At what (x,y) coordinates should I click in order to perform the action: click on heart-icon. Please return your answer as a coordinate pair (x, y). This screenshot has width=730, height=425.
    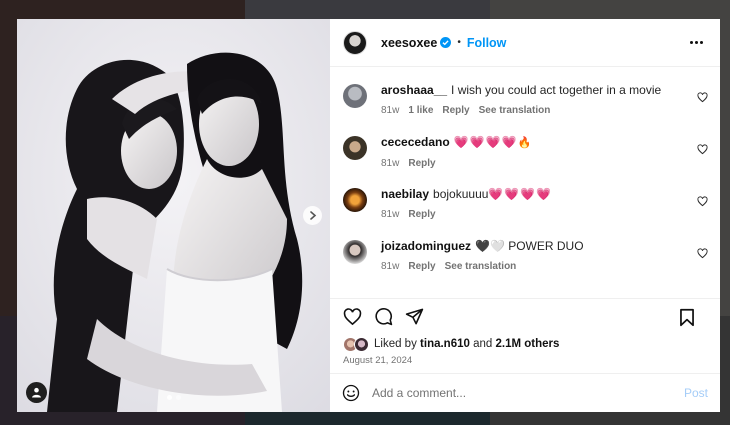
    Looking at the image, I should click on (352, 316).